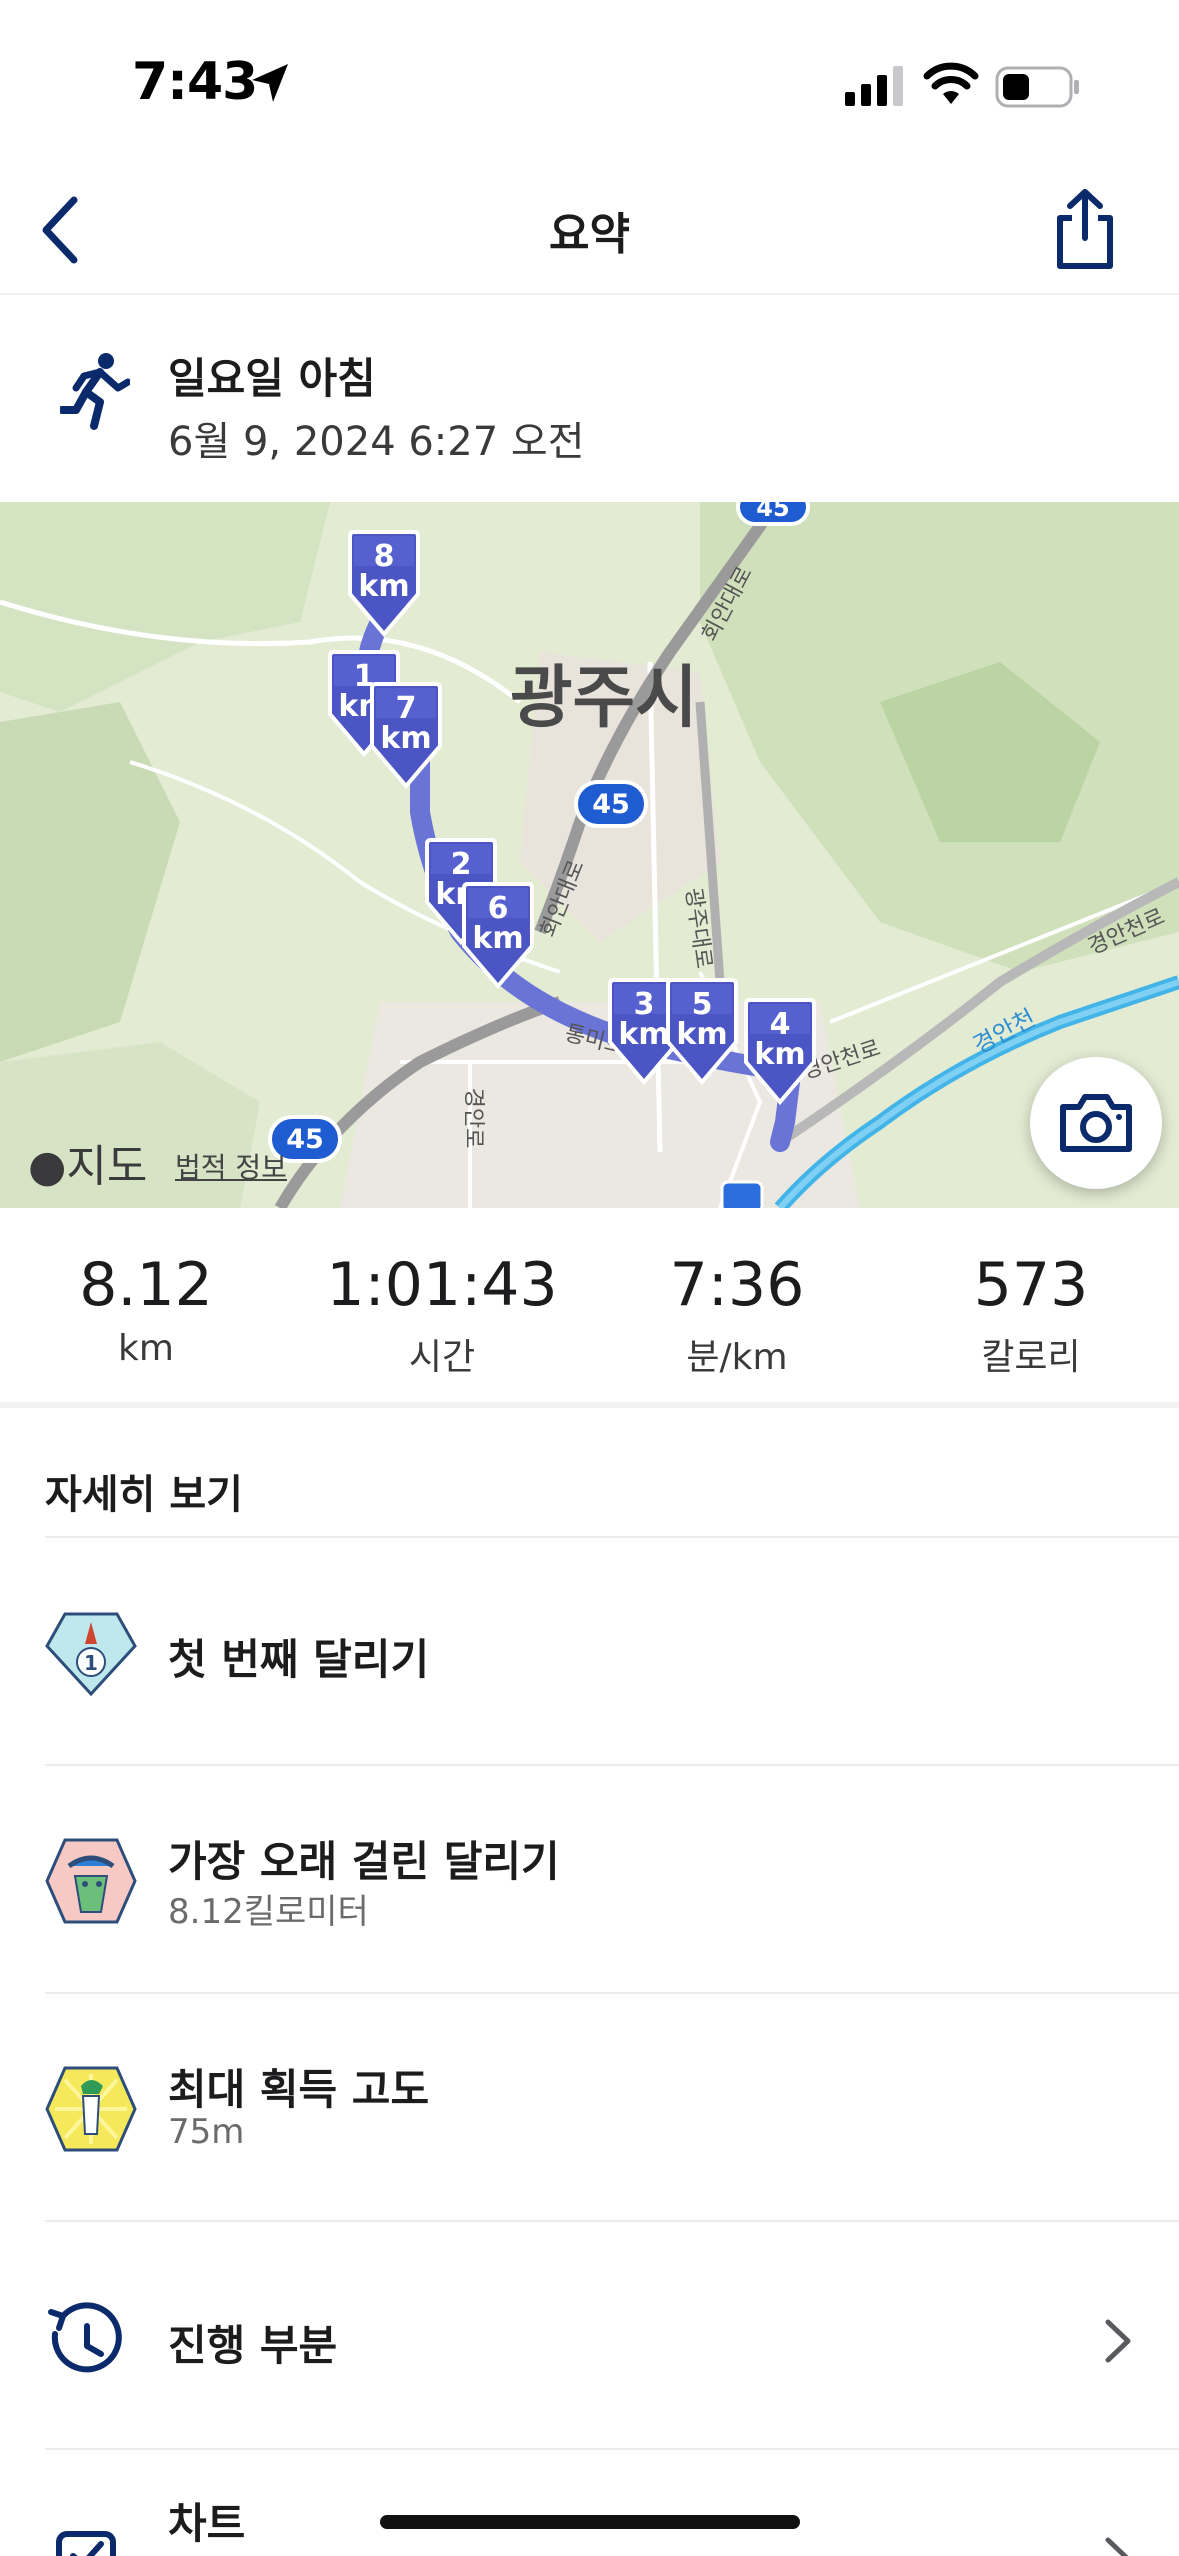 The height and width of the screenshot is (2556, 1179). What do you see at coordinates (376, 442) in the screenshot?
I see `activity-datetime: 6월 9, 2024 6:27 오전` at bounding box center [376, 442].